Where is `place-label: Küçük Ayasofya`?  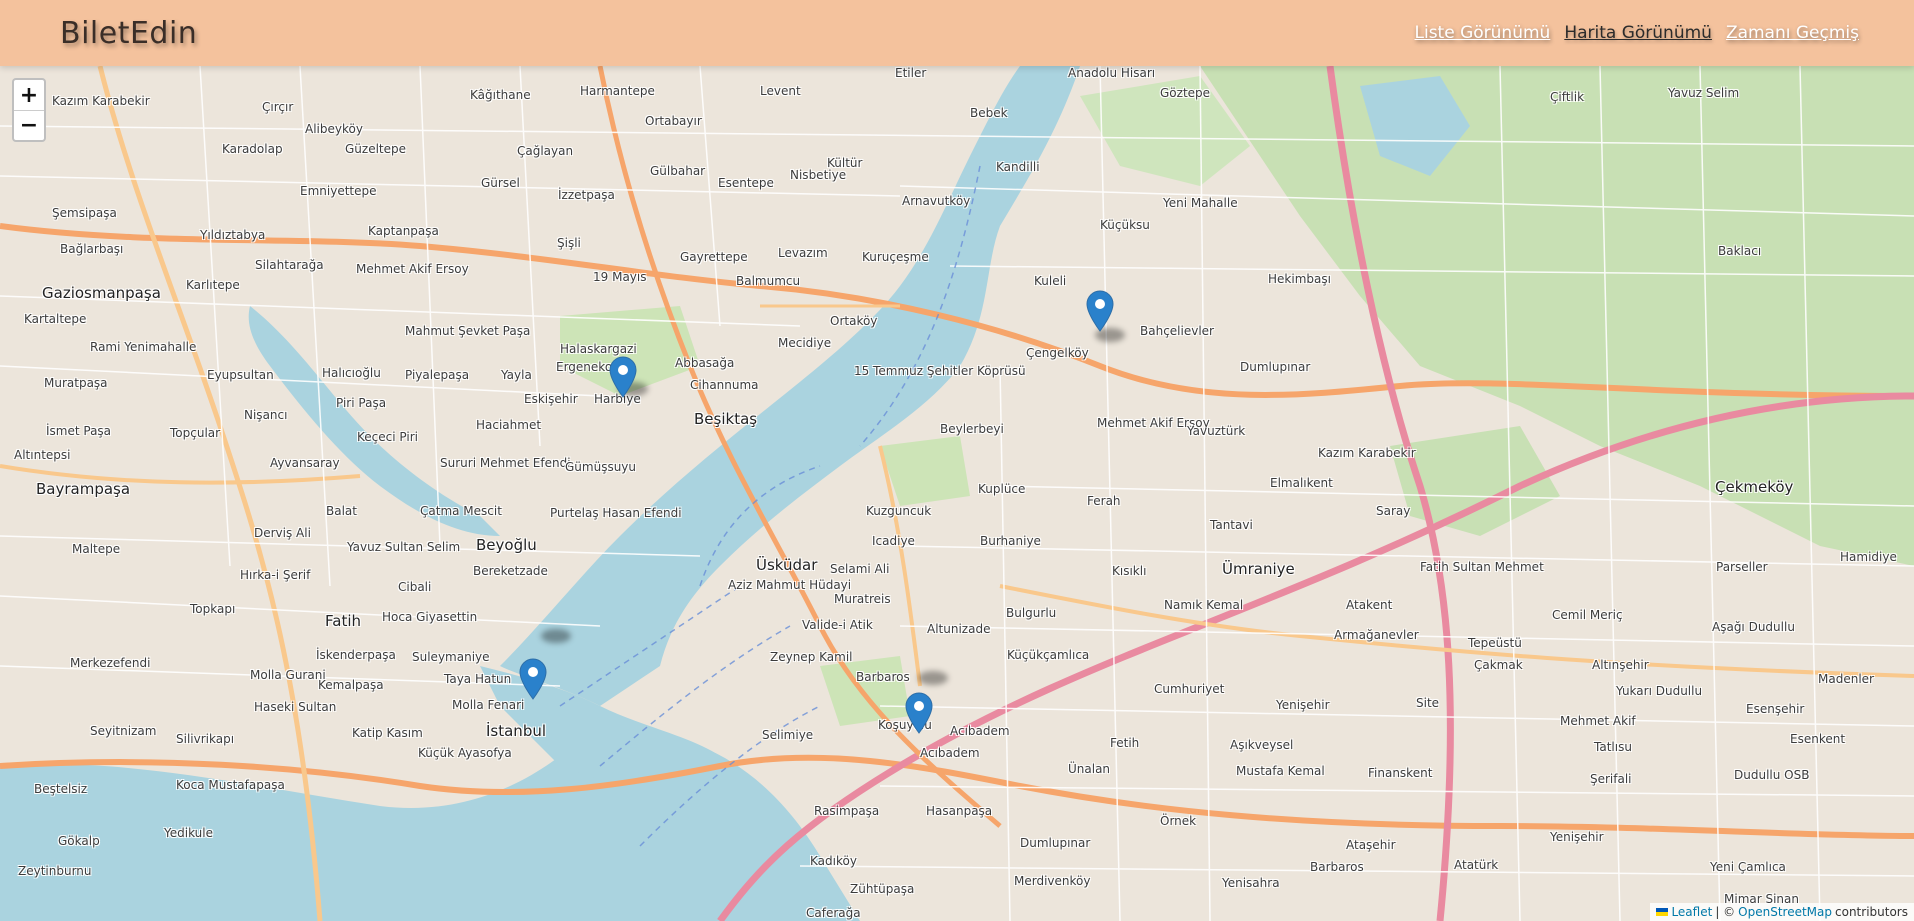 place-label: Küçük Ayasofya is located at coordinates (465, 753).